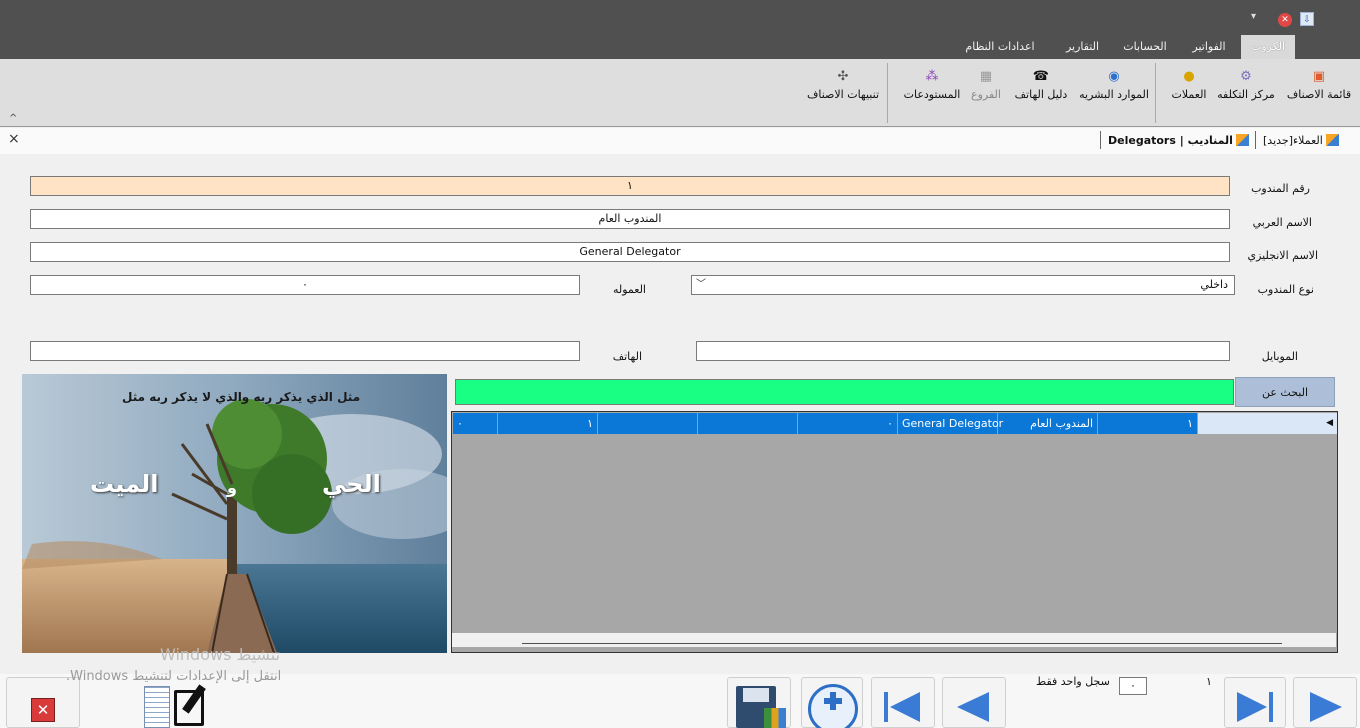  I want to click on next-record-button, so click(1325, 702).